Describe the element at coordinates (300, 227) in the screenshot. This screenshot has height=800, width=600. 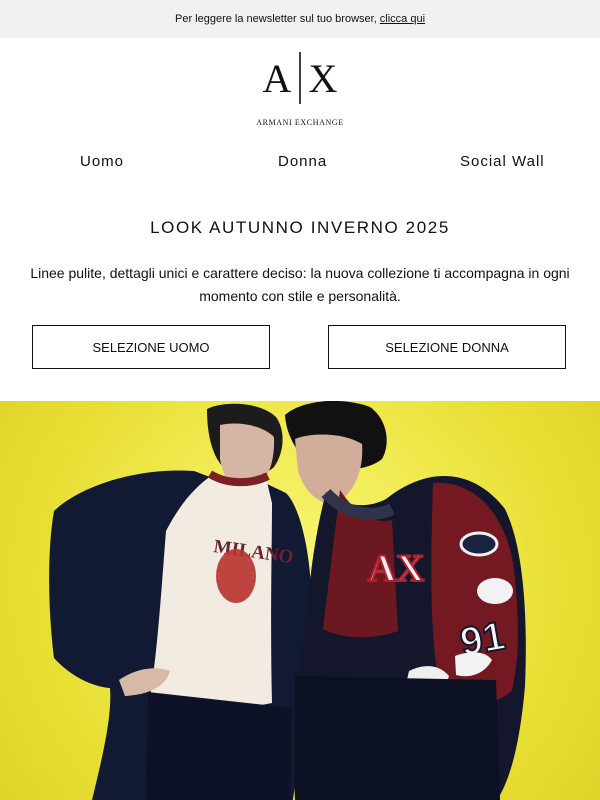
I see `page-title: LOOK AUTUNNO INVERNO 2025` at that location.